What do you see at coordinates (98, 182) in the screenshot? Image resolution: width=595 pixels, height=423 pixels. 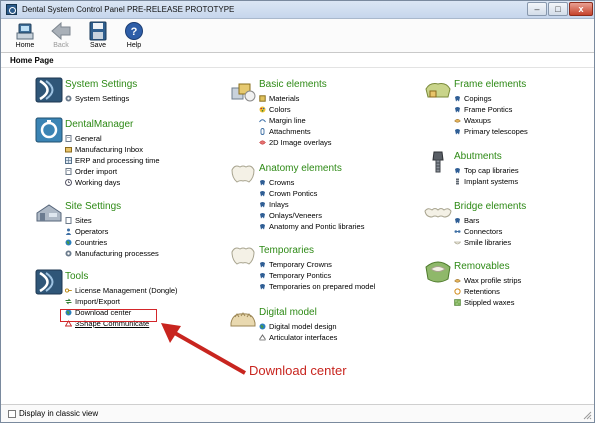 I see `link-label: Working days` at bounding box center [98, 182].